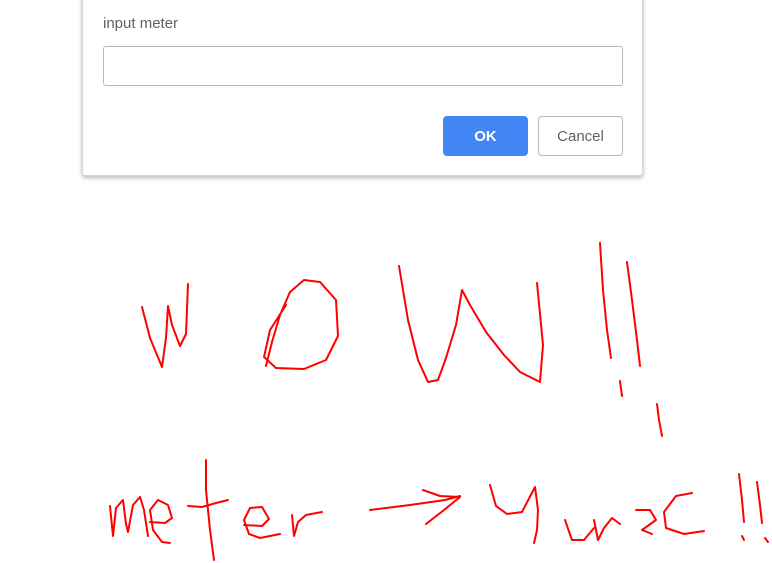 The image size is (772, 563). What do you see at coordinates (580, 136) in the screenshot?
I see `cancel-button: Cancel` at bounding box center [580, 136].